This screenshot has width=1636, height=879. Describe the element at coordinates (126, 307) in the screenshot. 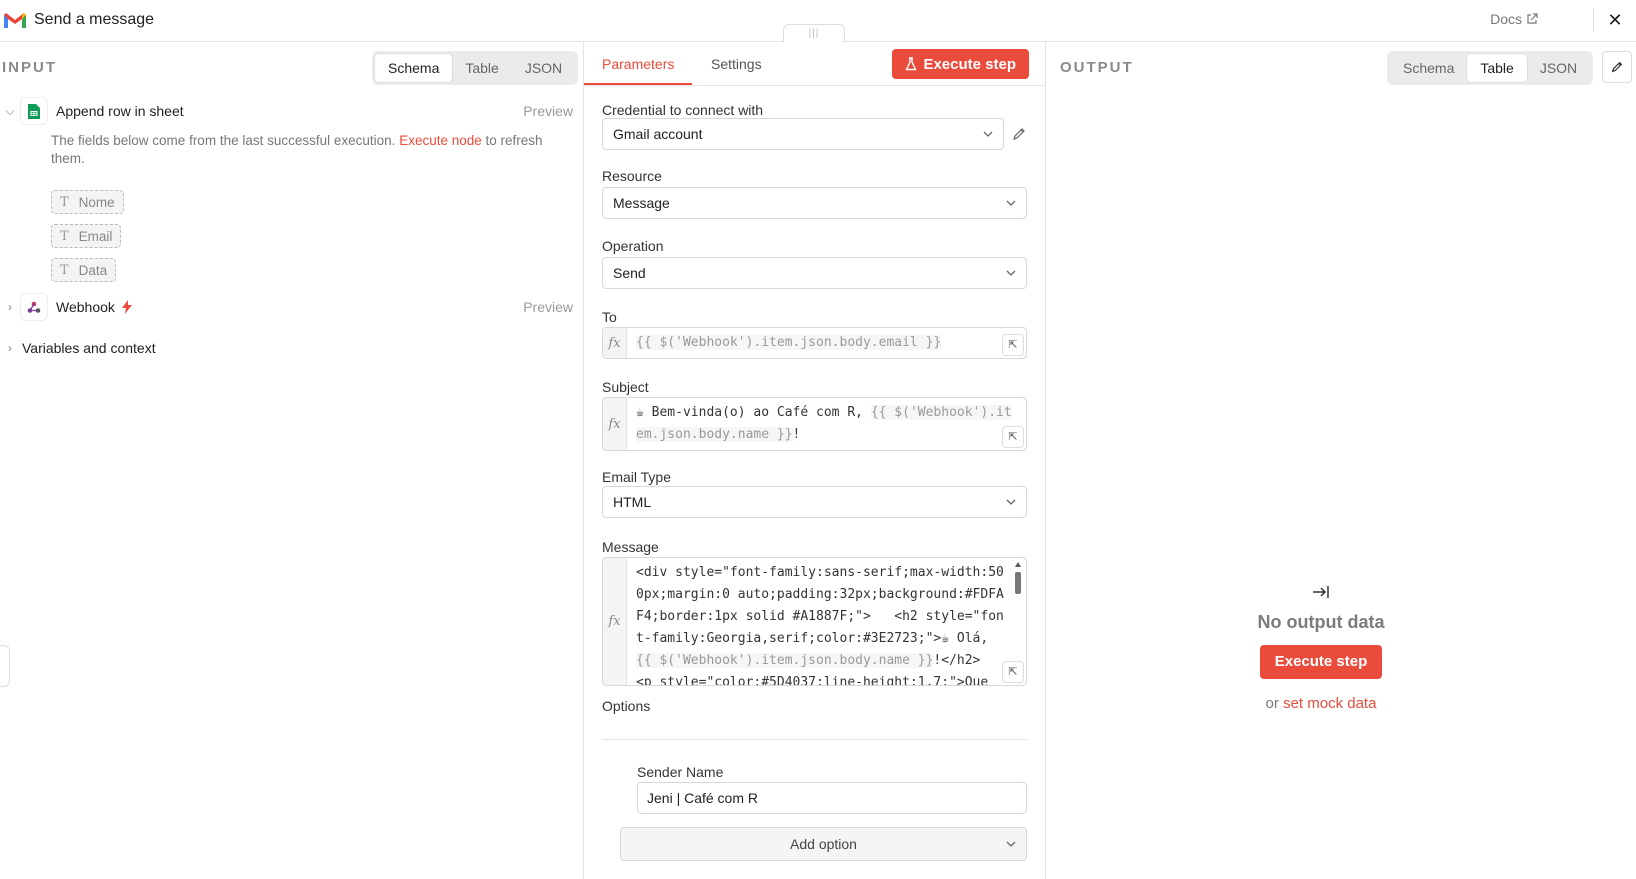

I see `trigger-bolt-icon` at that location.